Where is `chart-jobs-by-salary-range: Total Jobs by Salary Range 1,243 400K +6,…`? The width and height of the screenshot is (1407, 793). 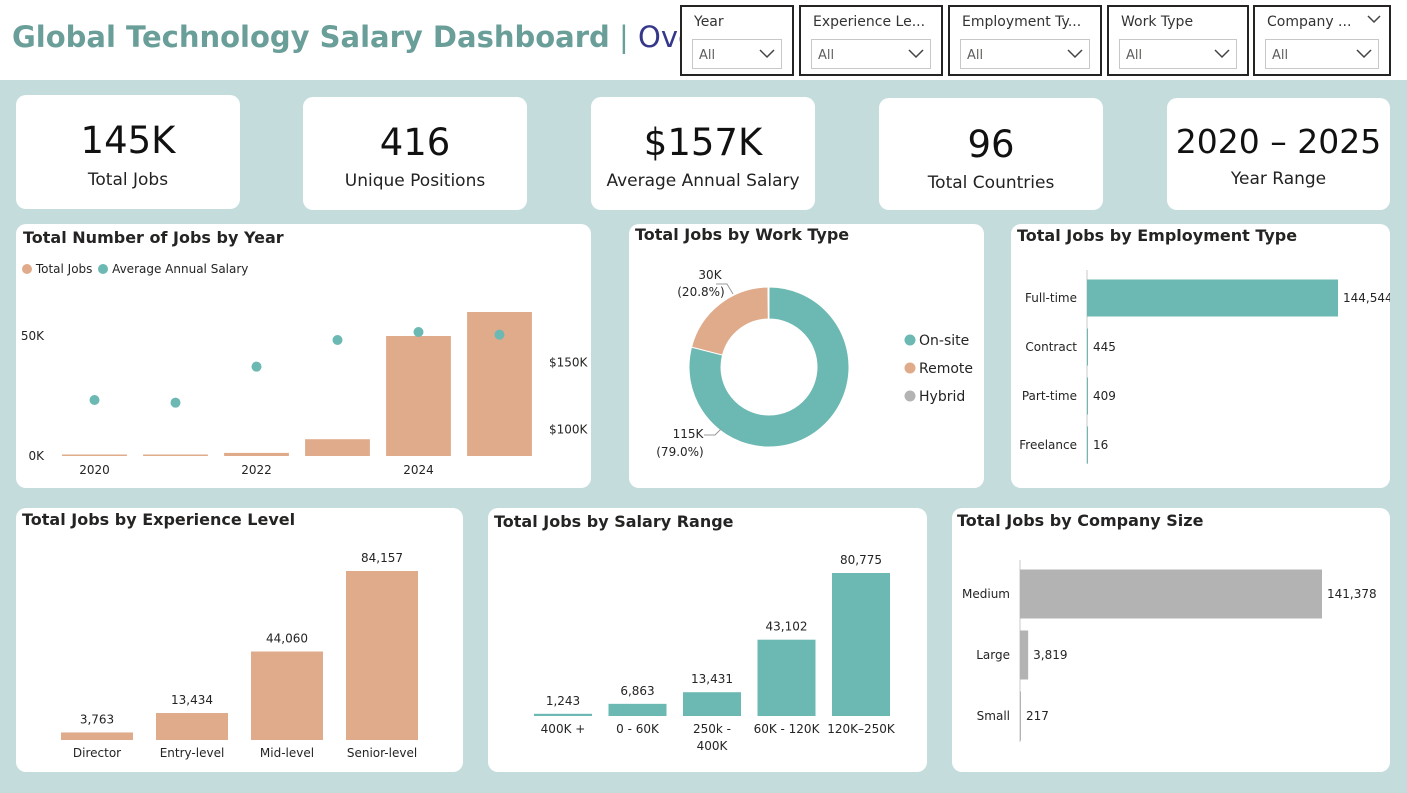
chart-jobs-by-salary-range: Total Jobs by Salary Range 1,243 400K +6,… is located at coordinates (707, 640).